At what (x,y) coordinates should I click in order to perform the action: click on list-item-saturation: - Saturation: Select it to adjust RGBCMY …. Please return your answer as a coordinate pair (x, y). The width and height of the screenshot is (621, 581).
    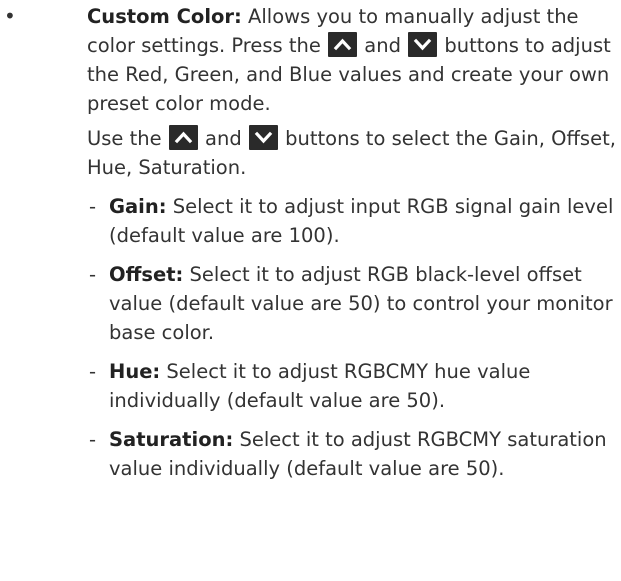
    Looking at the image, I should click on (352, 454).